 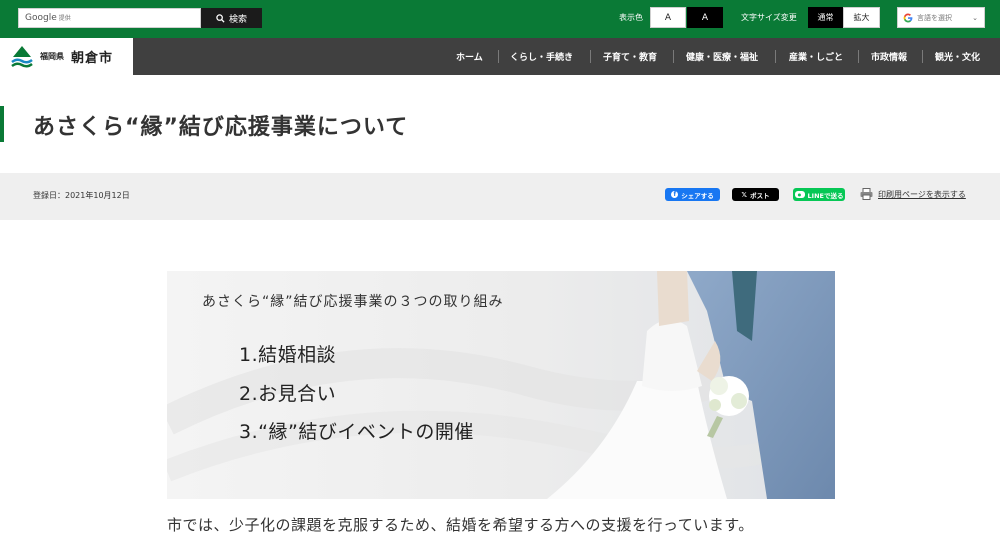 I want to click on facebook-icon: f, so click(x=675, y=194).